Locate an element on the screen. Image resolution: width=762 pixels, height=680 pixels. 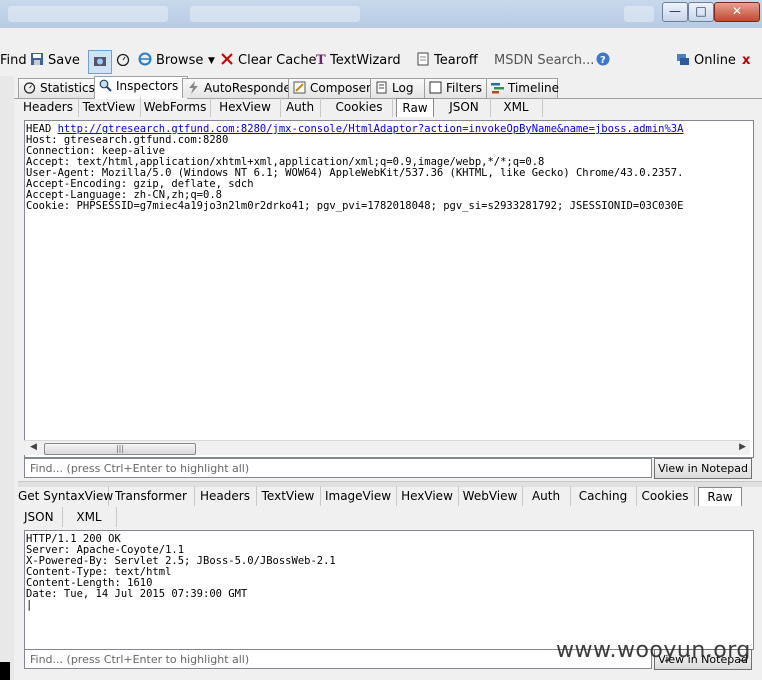
window-title-bar: — □ ✕ is located at coordinates (381, 14).